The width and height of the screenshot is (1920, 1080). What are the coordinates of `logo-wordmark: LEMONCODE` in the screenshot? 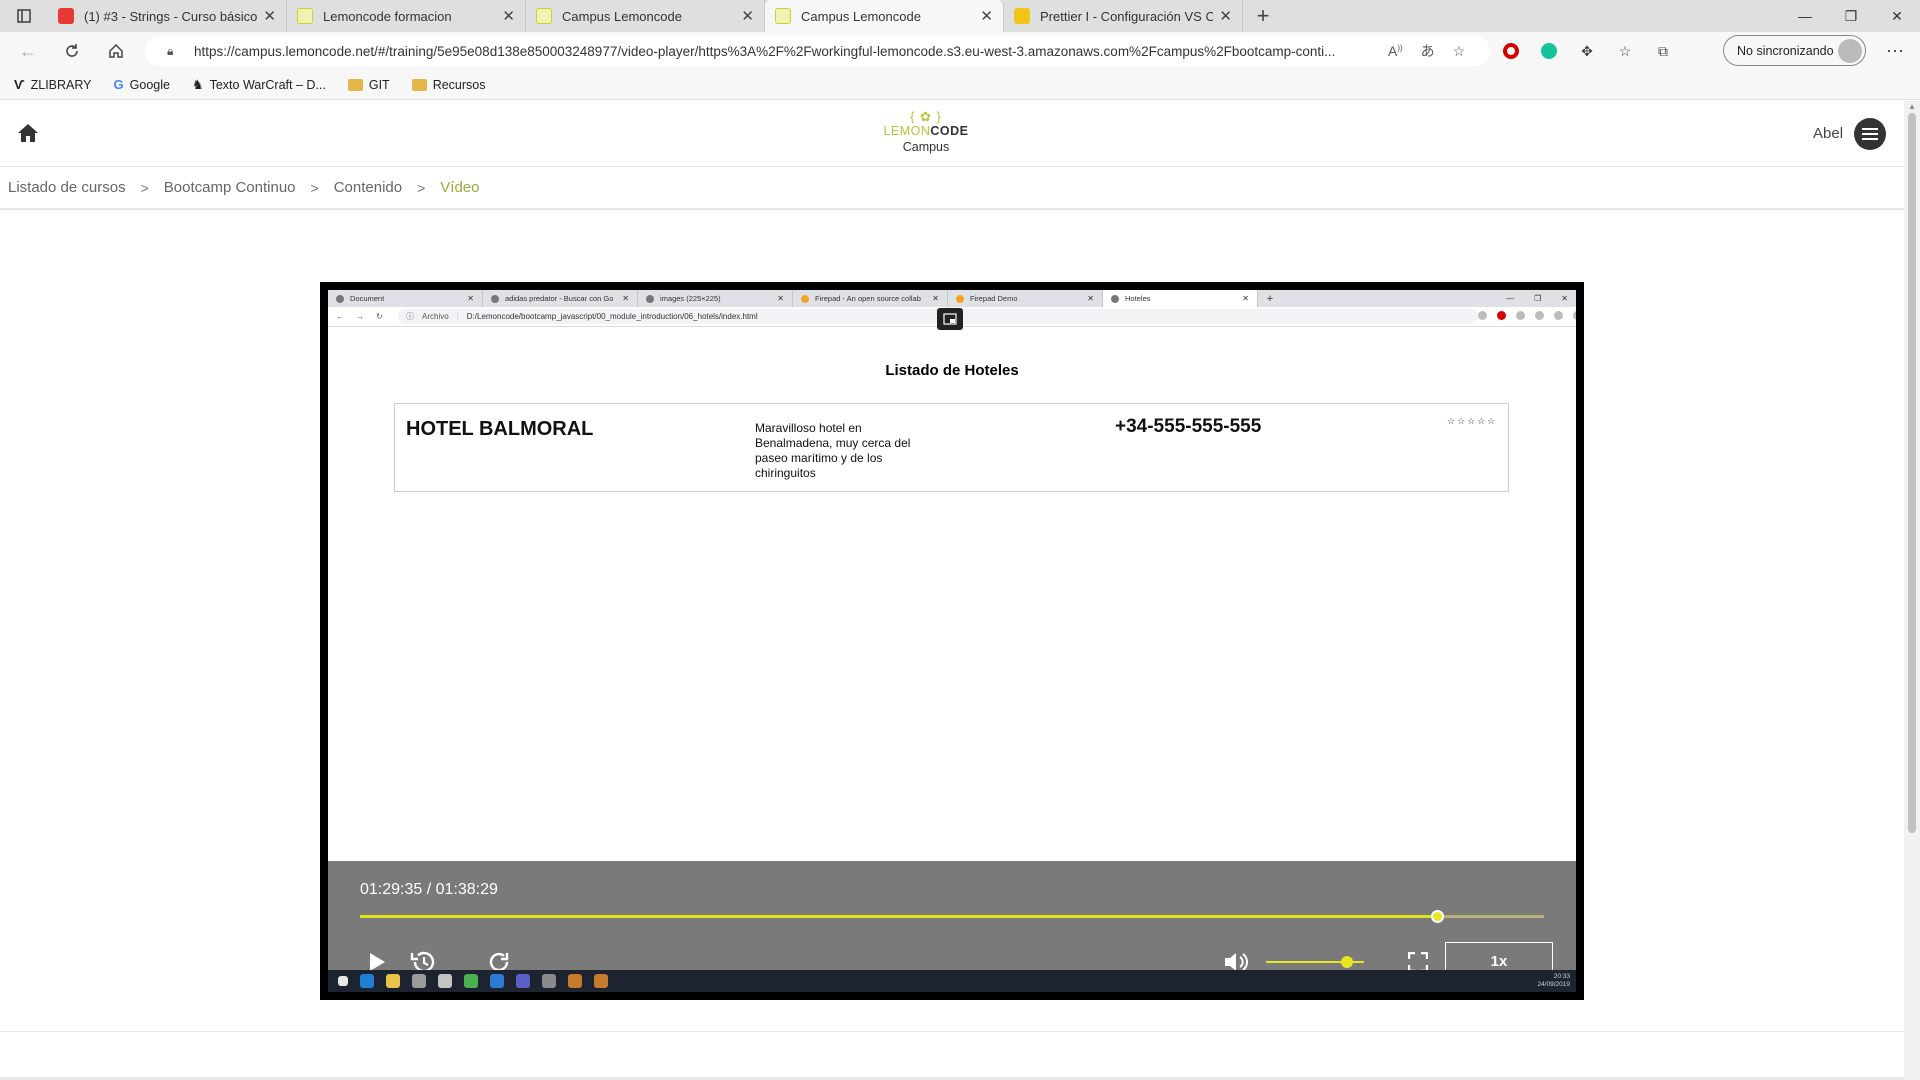 It's located at (926, 131).